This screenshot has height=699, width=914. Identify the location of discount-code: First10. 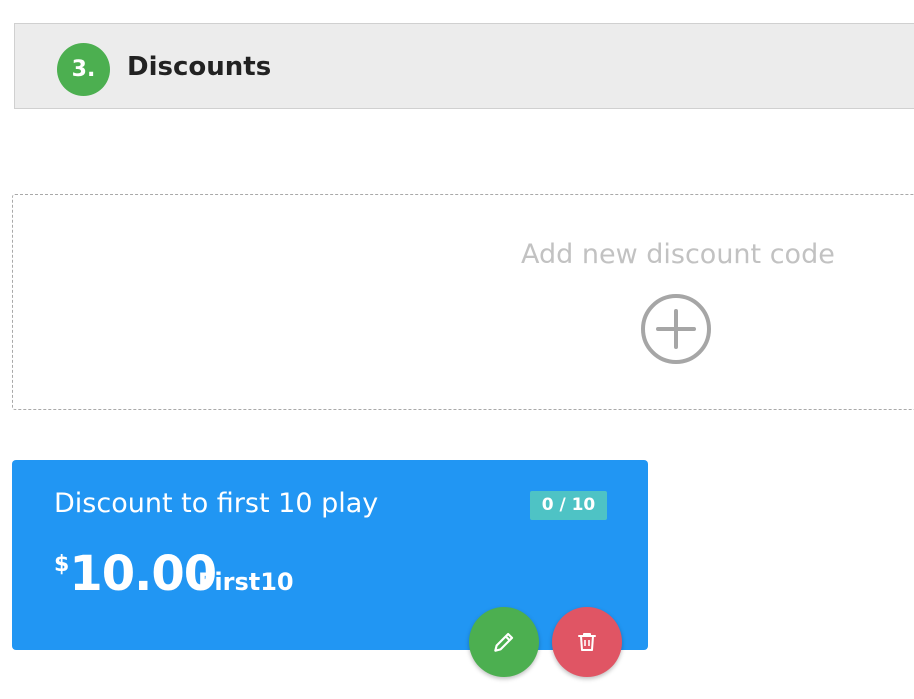
(246, 582).